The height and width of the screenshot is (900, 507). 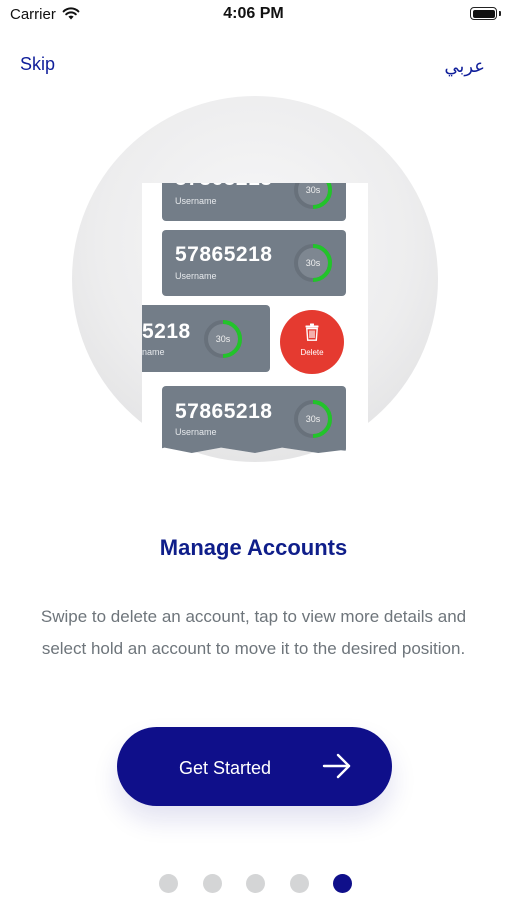 I want to click on get-started-label: Get Started, so click(x=225, y=768).